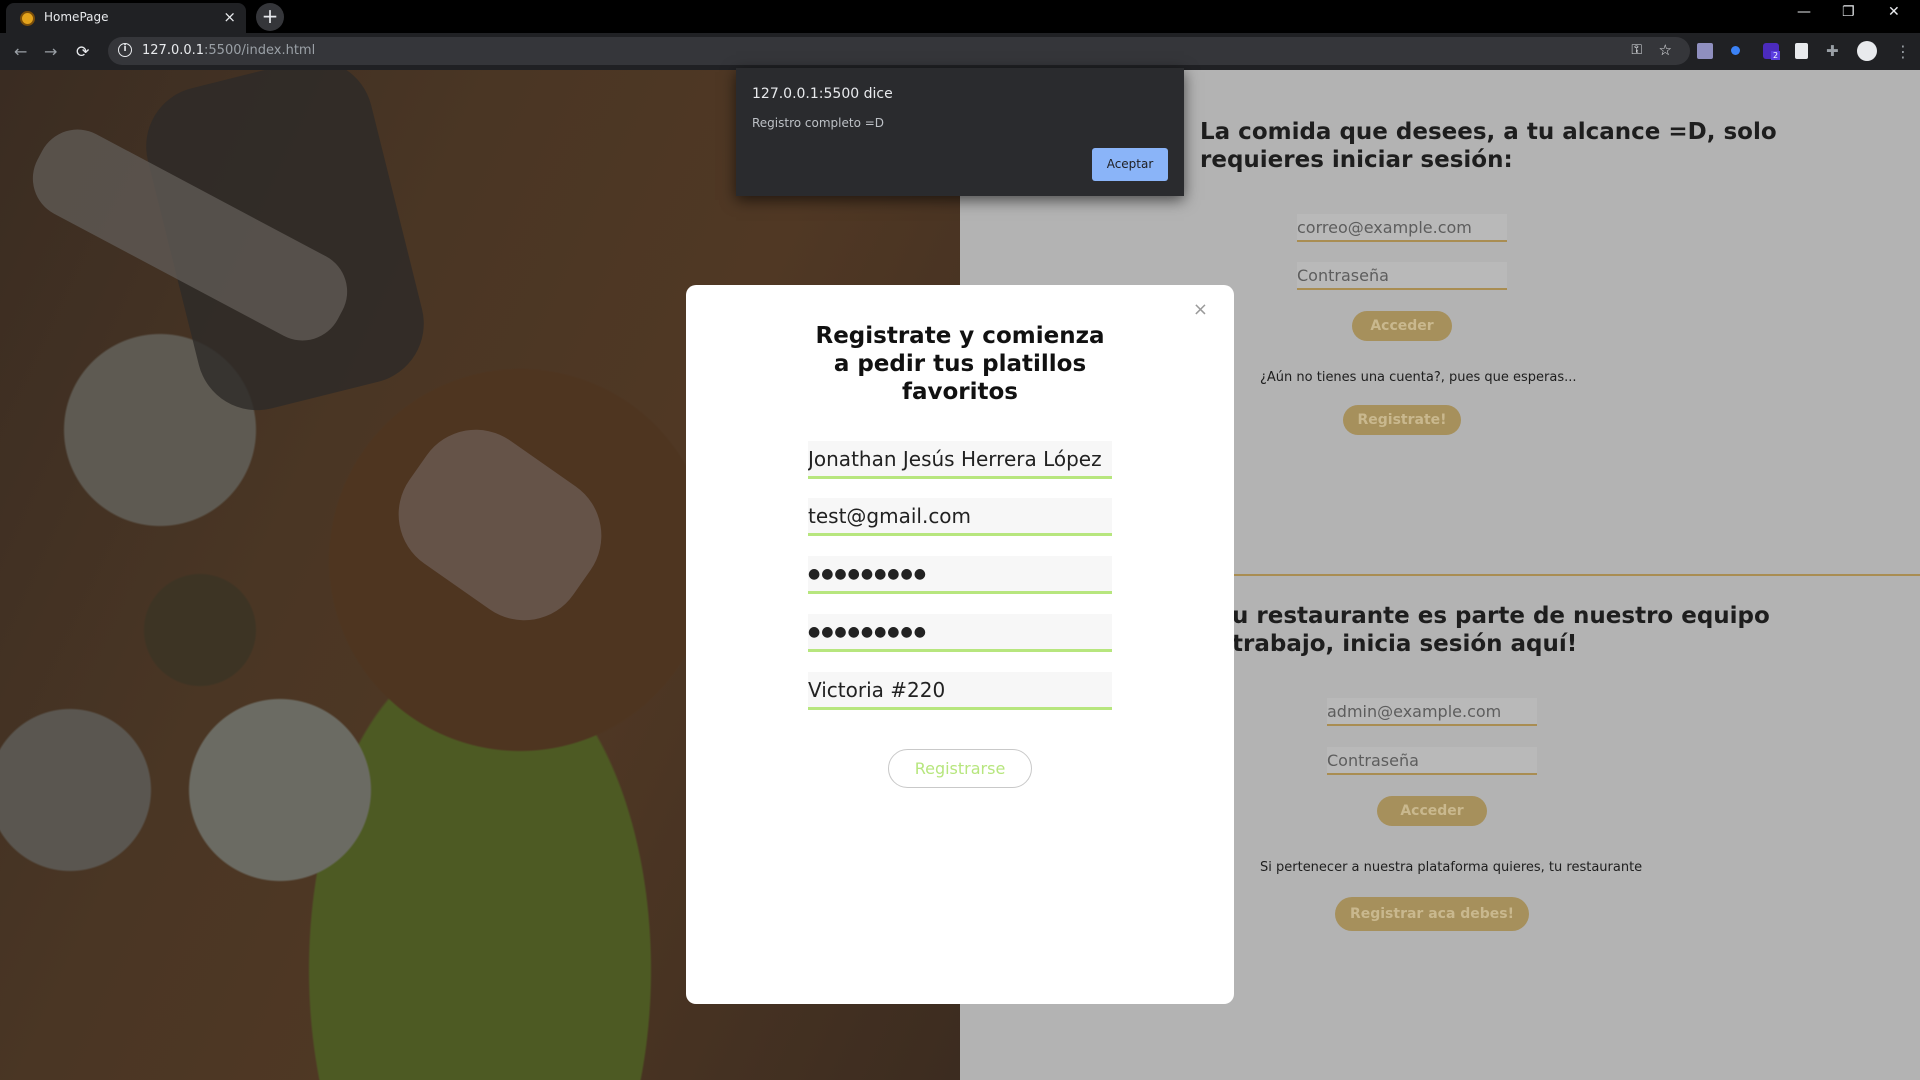 The height and width of the screenshot is (1080, 1920). What do you see at coordinates (173, 50) in the screenshot?
I see `url-host: 127.0.0.1` at bounding box center [173, 50].